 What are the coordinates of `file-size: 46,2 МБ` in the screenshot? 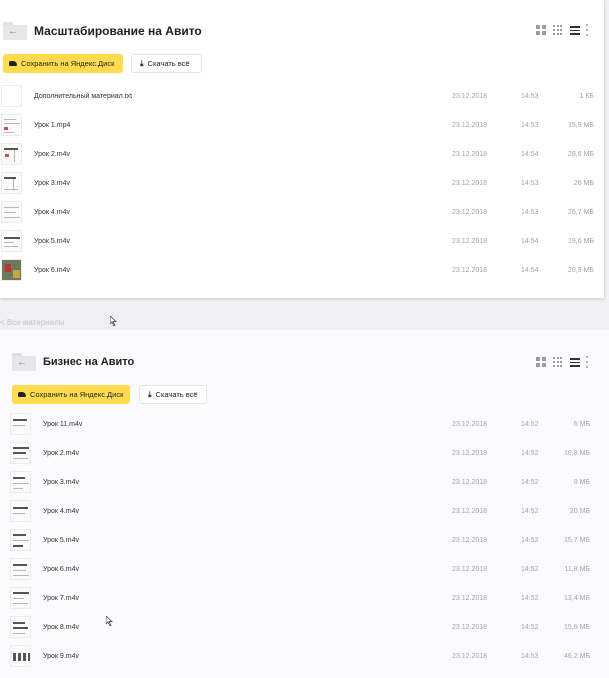 It's located at (577, 656).